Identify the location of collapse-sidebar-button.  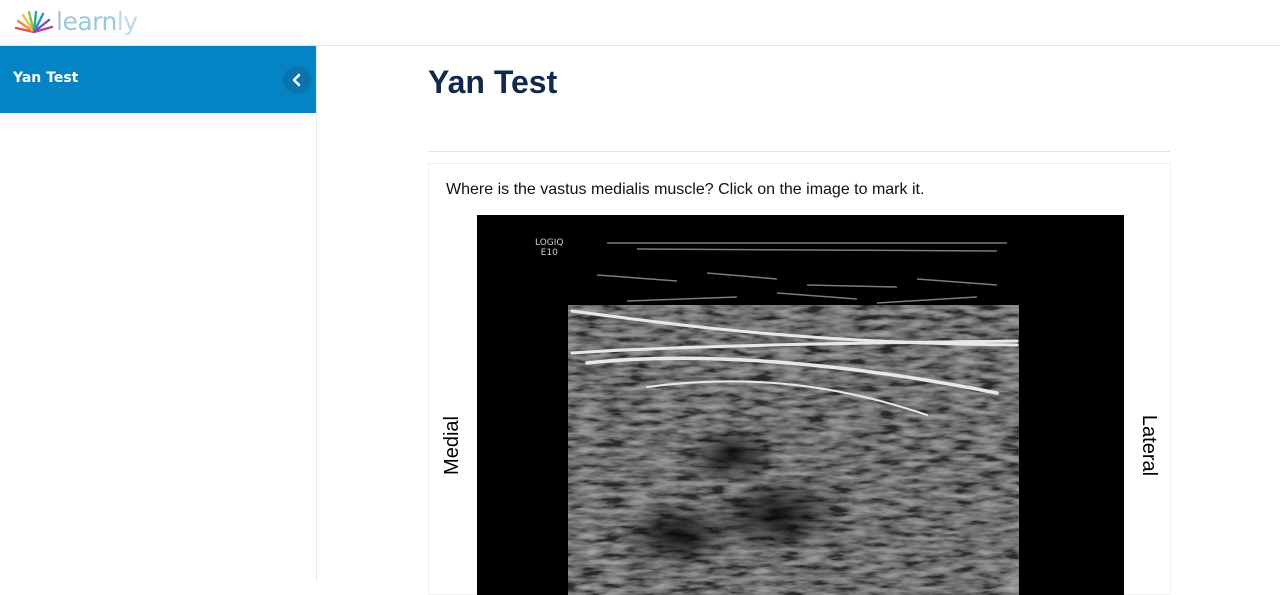
(297, 80).